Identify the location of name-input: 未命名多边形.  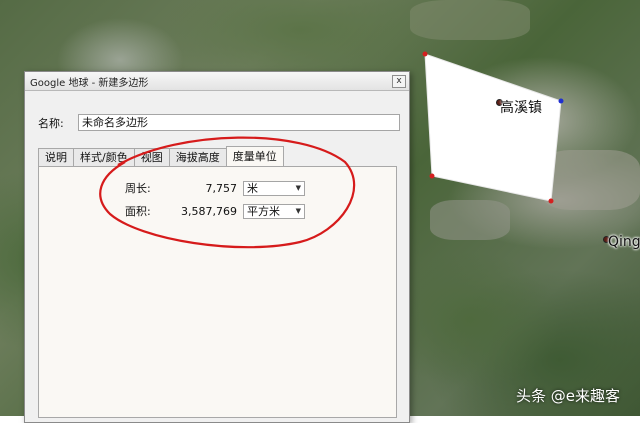
(239, 122).